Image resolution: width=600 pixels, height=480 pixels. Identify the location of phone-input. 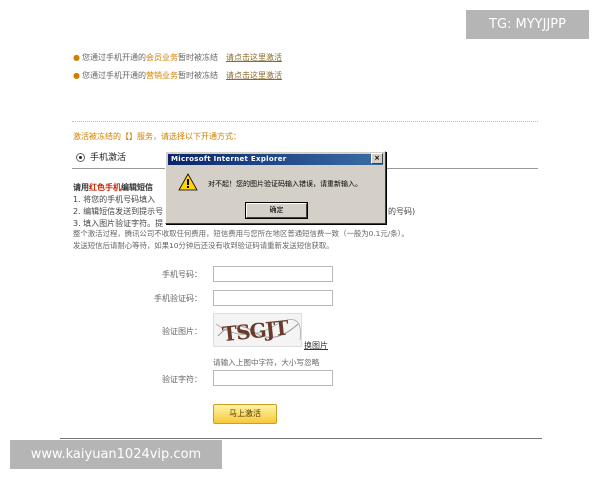
(273, 274).